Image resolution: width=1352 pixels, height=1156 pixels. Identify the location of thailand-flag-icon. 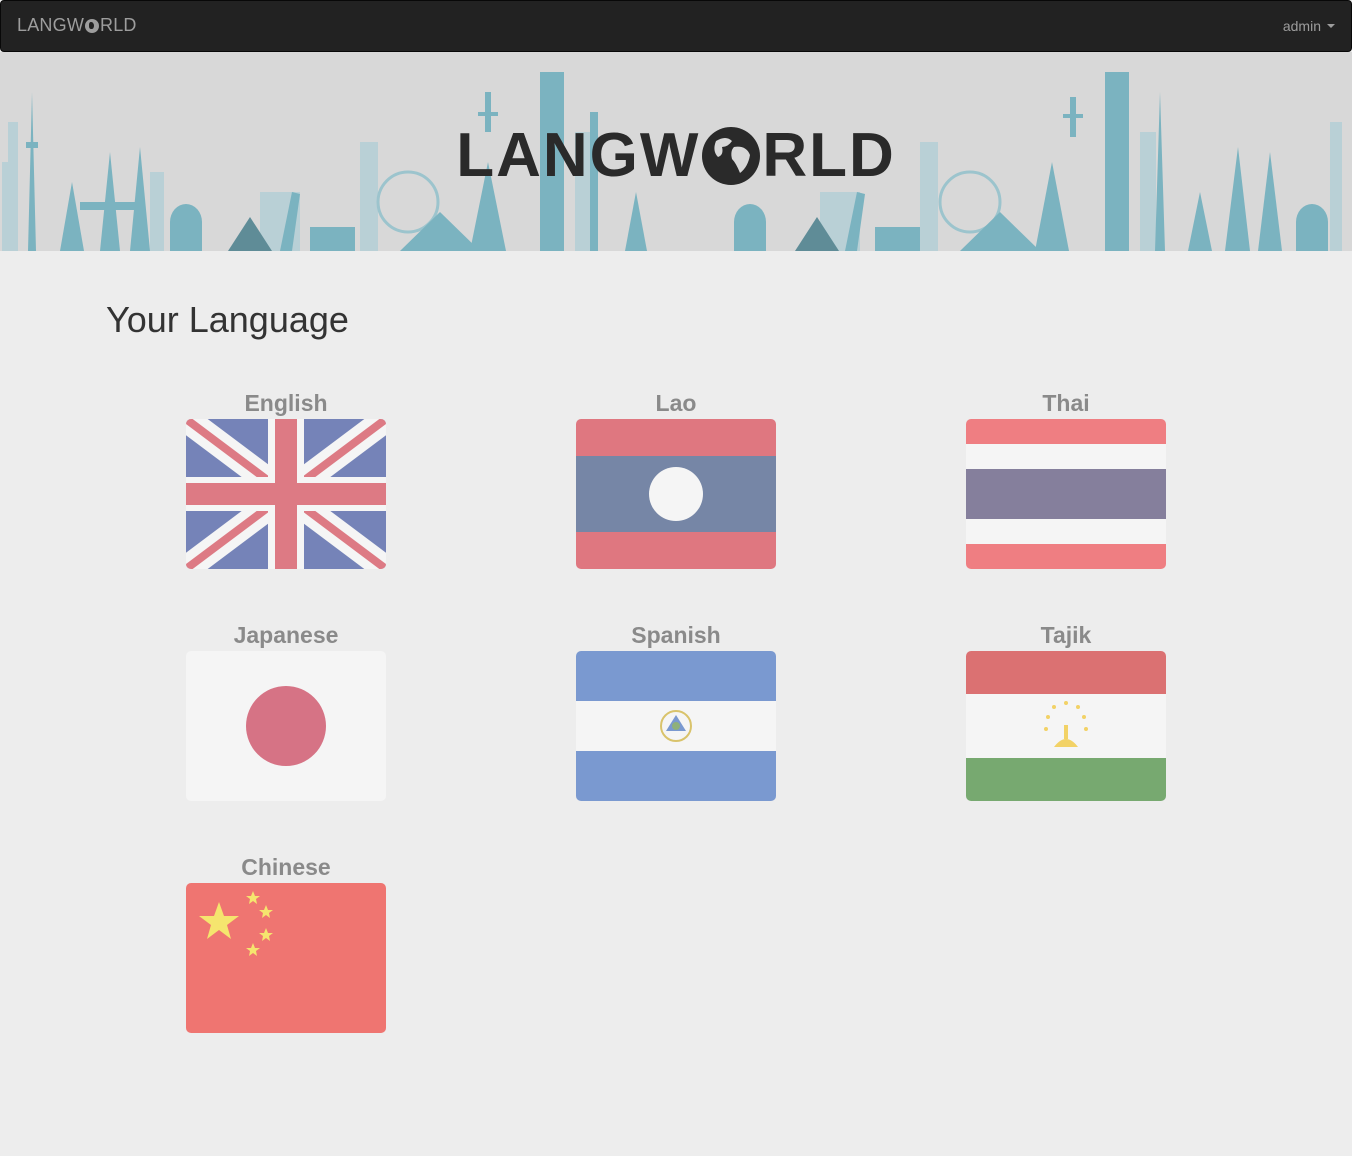
(1066, 494).